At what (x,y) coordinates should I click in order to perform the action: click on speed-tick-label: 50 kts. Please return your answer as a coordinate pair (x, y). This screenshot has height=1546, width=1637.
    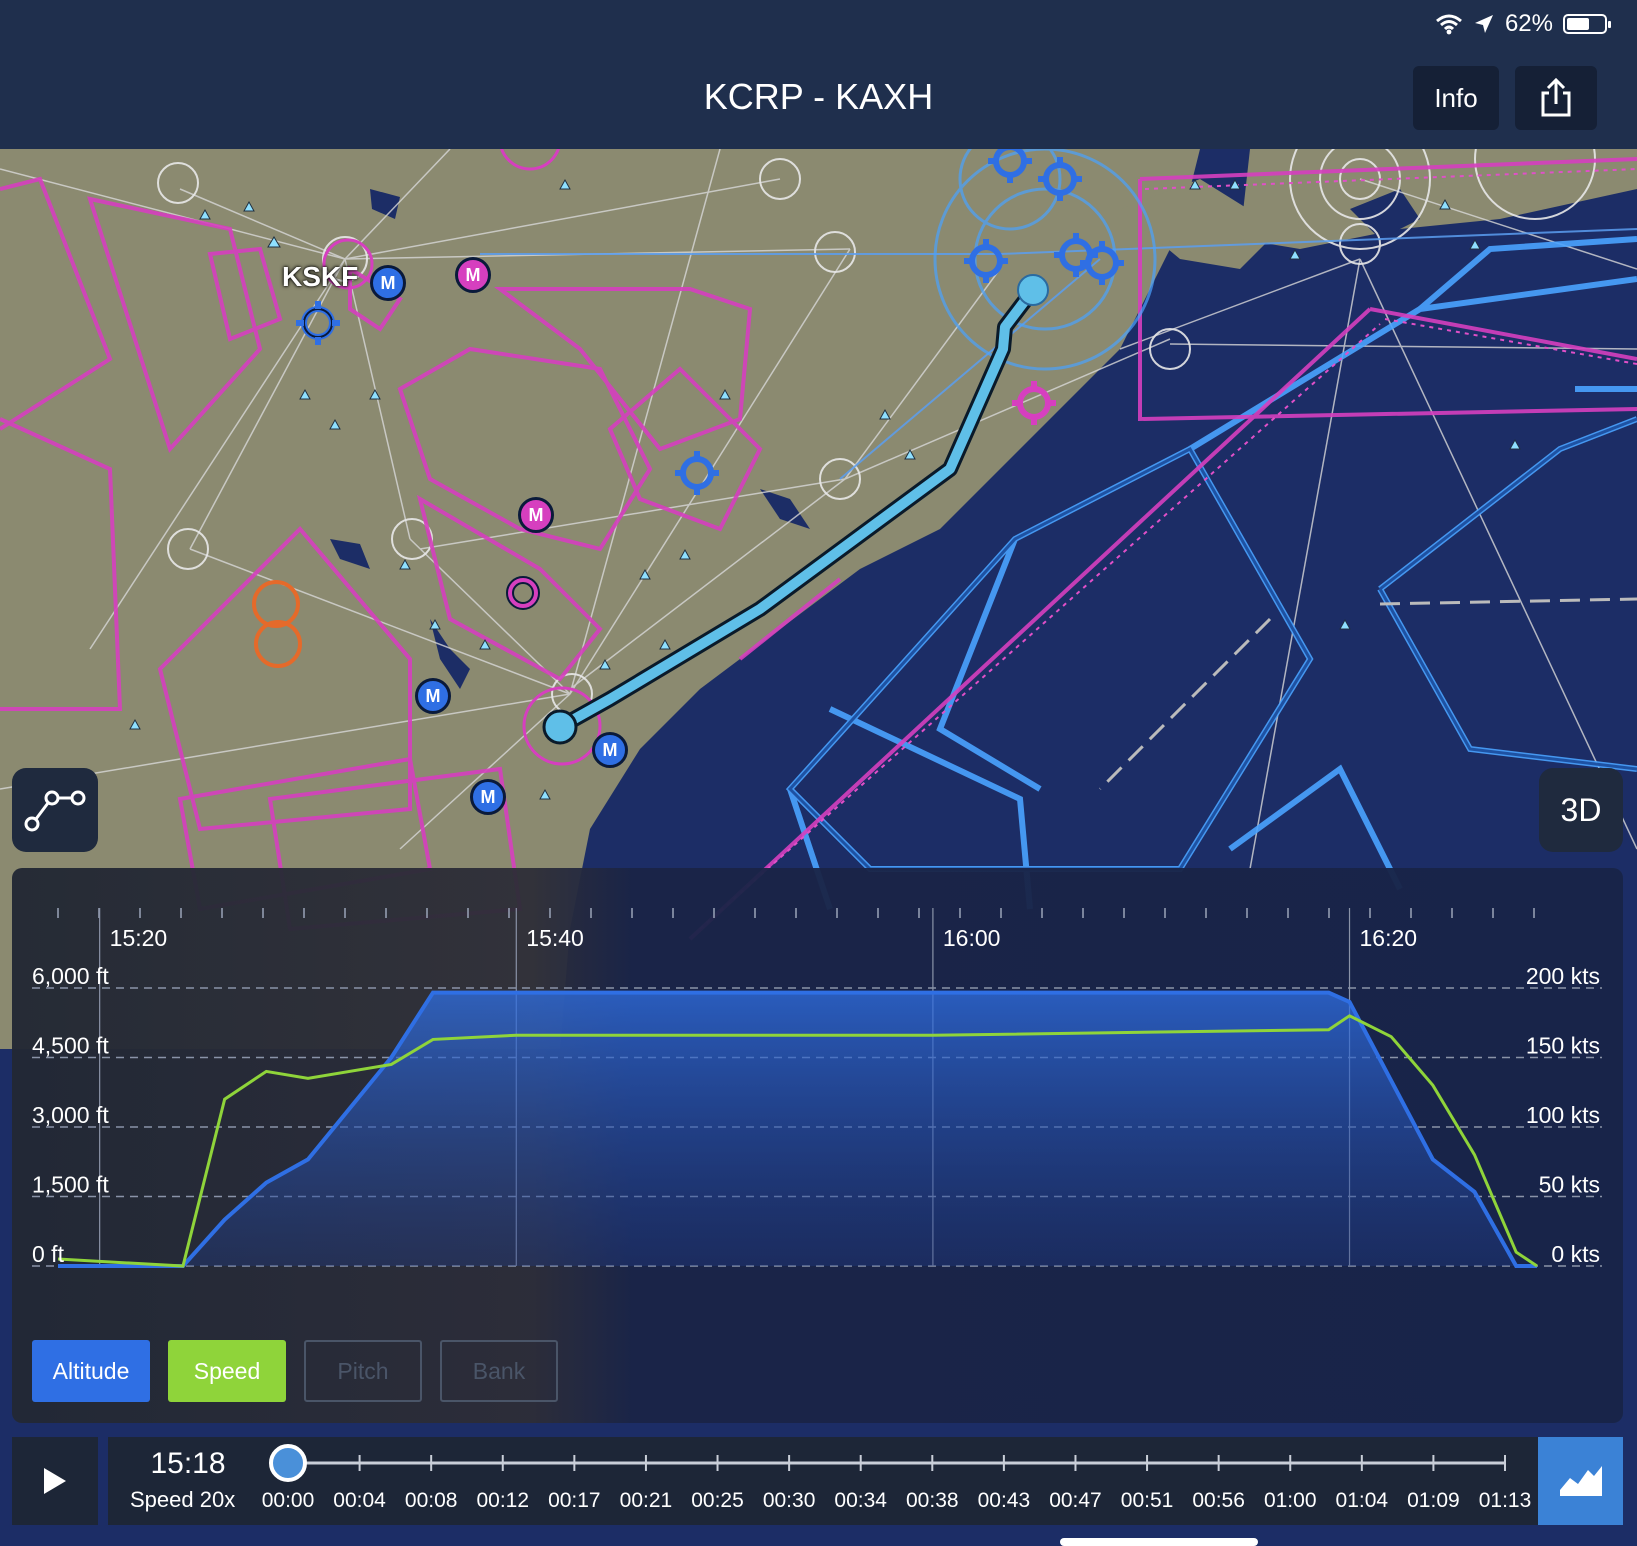
    Looking at the image, I should click on (1569, 1185).